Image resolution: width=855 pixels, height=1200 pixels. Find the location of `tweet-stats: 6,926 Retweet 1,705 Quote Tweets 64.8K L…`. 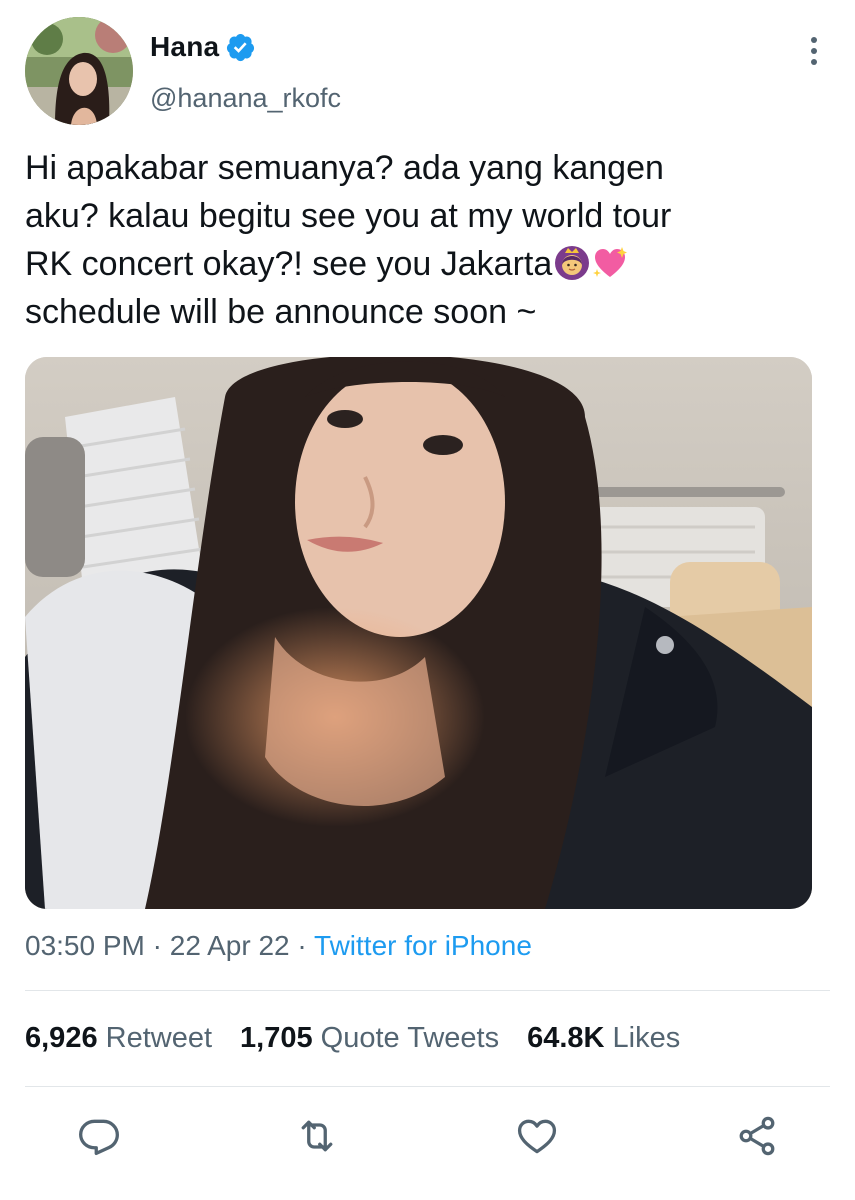

tweet-stats: 6,926 Retweet 1,705 Quote Tweets 64.8K L… is located at coordinates (366, 1038).